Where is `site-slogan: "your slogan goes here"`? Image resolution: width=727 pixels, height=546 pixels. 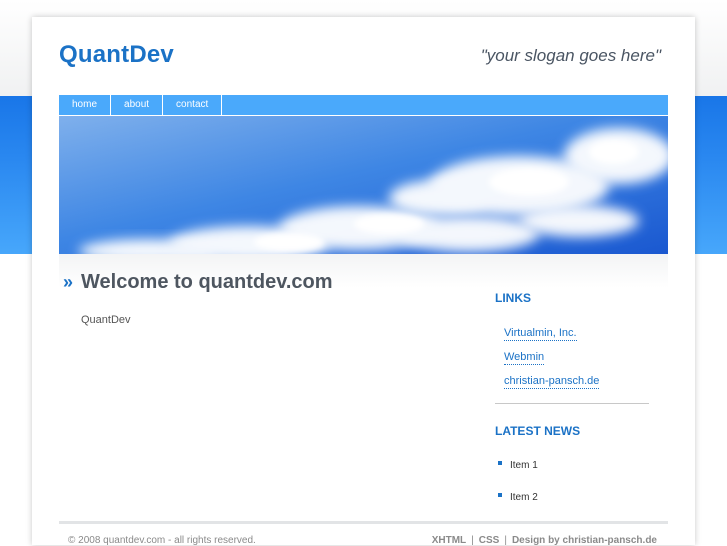 site-slogan: "your slogan goes here" is located at coordinates (570, 55).